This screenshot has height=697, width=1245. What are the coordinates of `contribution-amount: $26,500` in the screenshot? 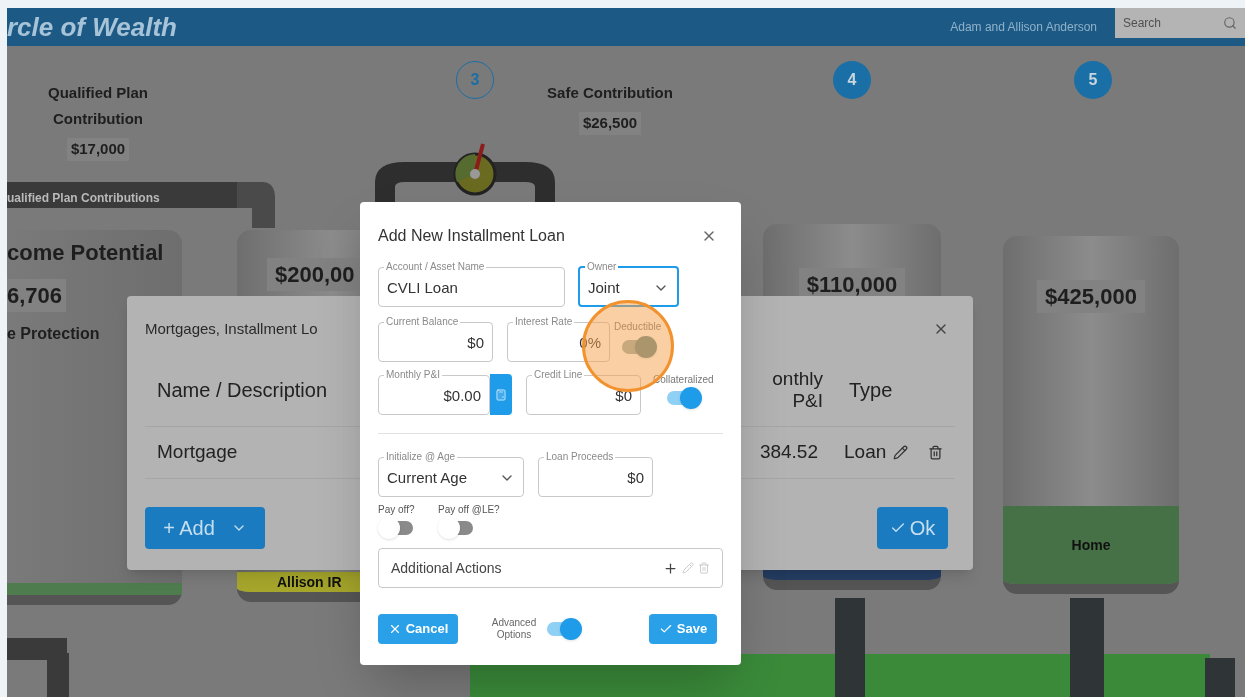 It's located at (610, 123).